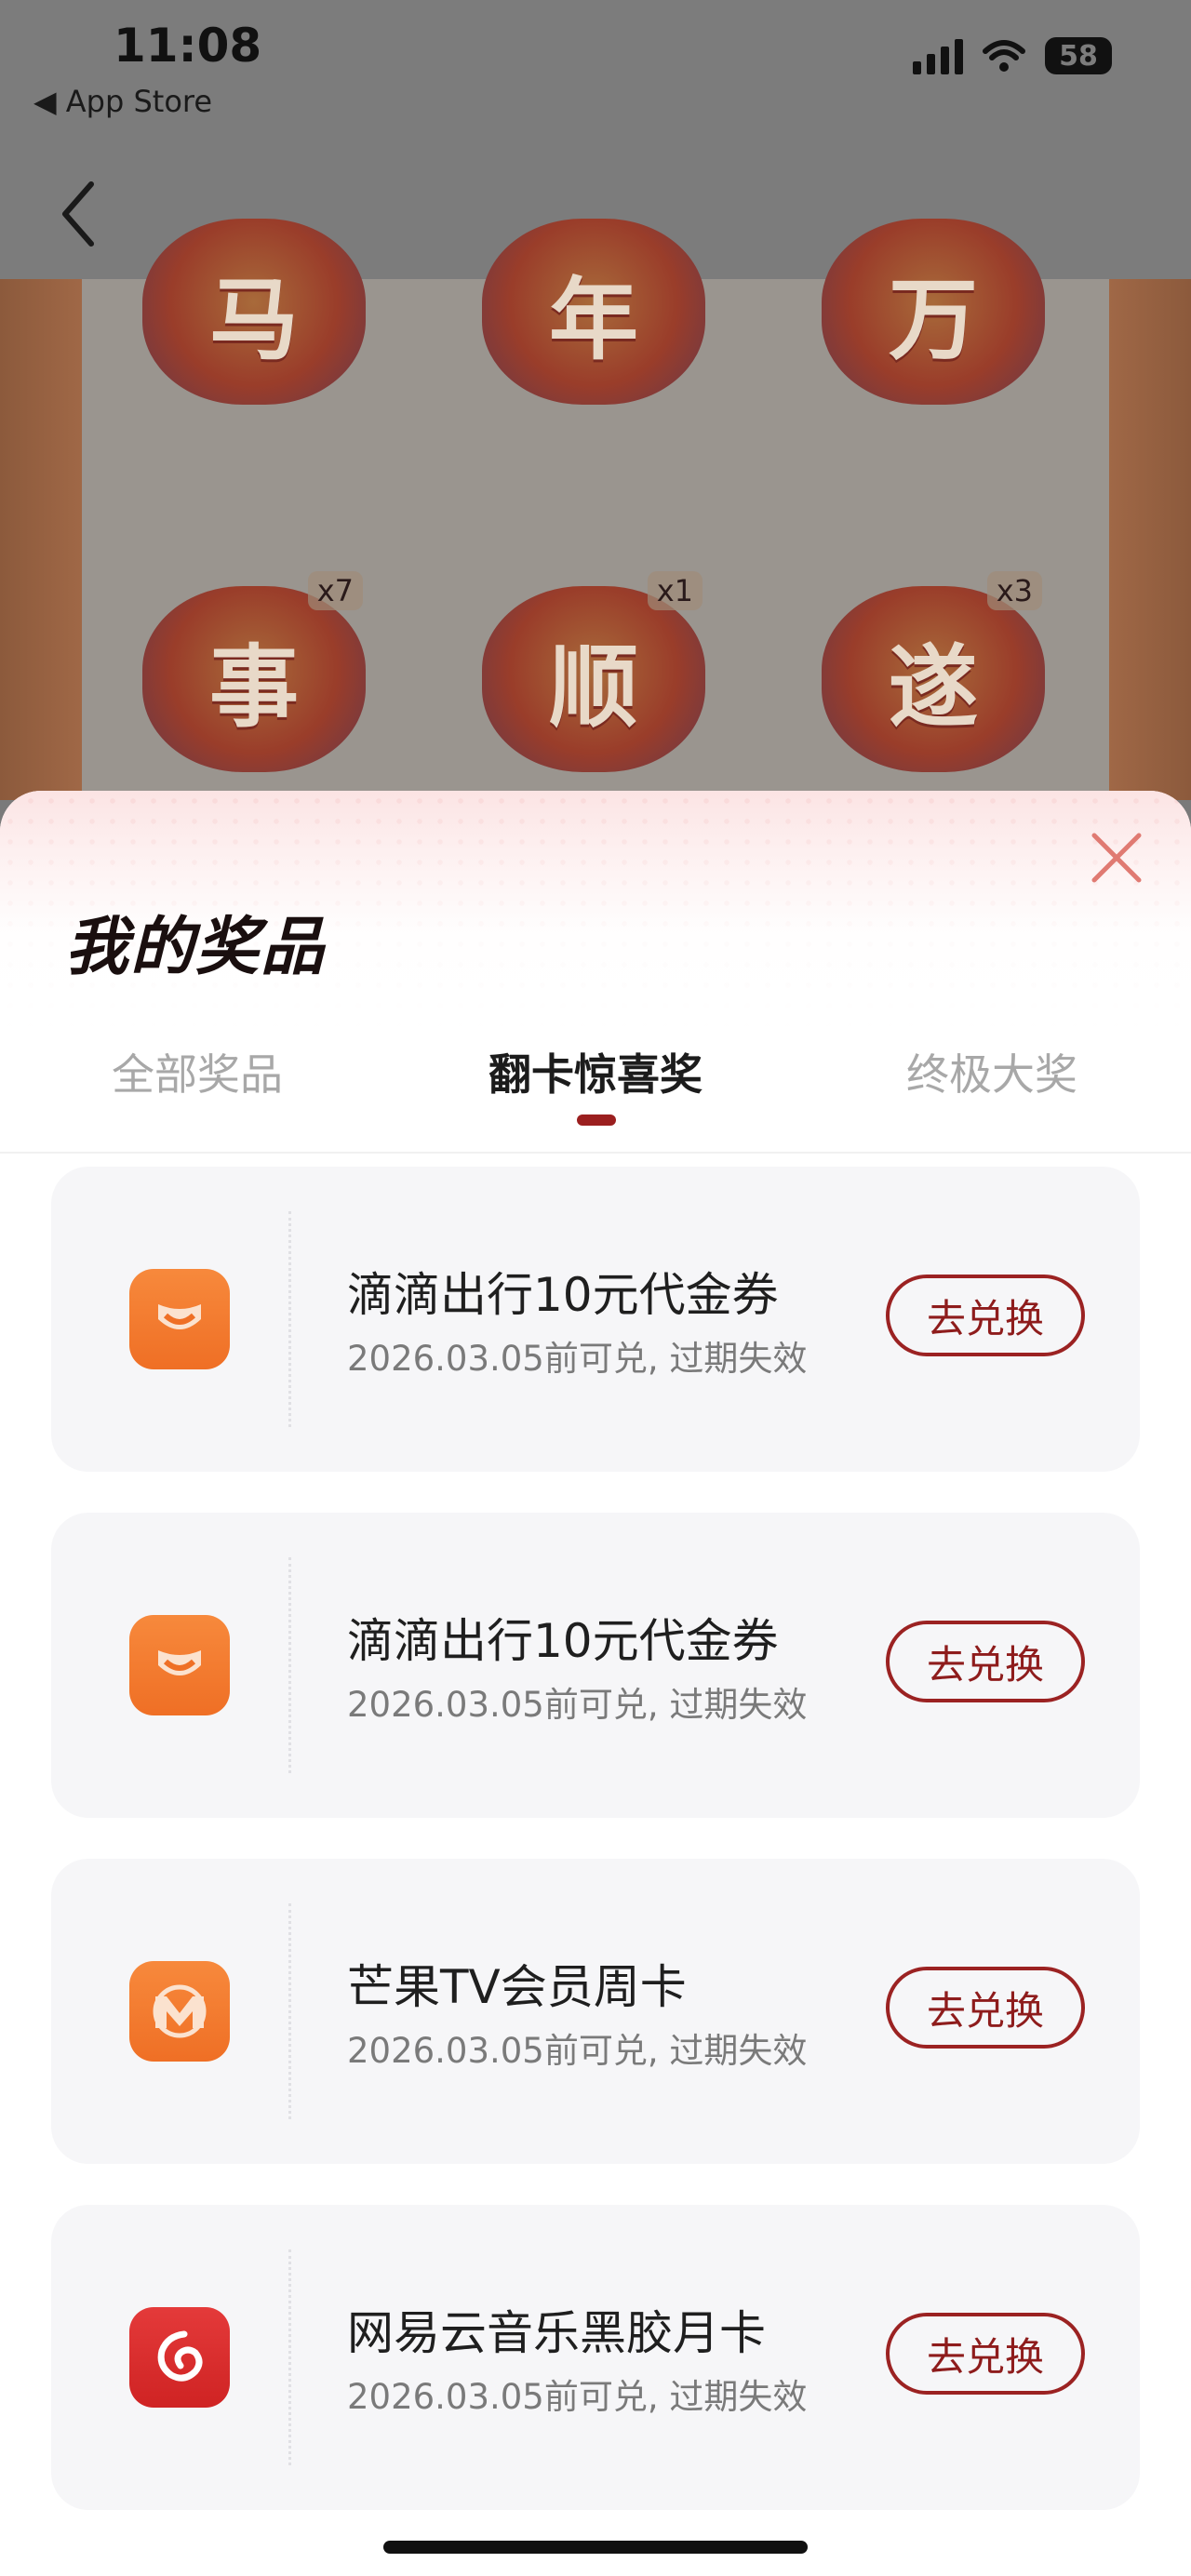  Describe the element at coordinates (254, 319) in the screenshot. I see `tile-char: 马` at that location.